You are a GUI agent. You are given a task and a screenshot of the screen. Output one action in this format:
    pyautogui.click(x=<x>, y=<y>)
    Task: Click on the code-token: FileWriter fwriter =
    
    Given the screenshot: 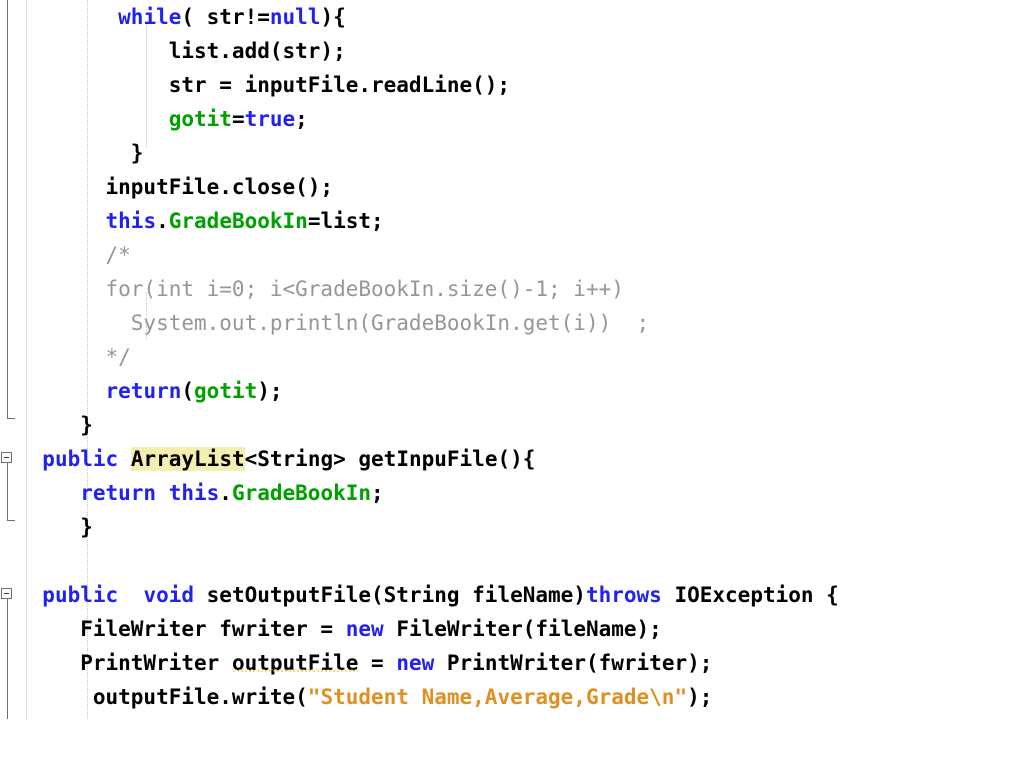 What is the action you would take?
    pyautogui.click(x=181, y=629)
    